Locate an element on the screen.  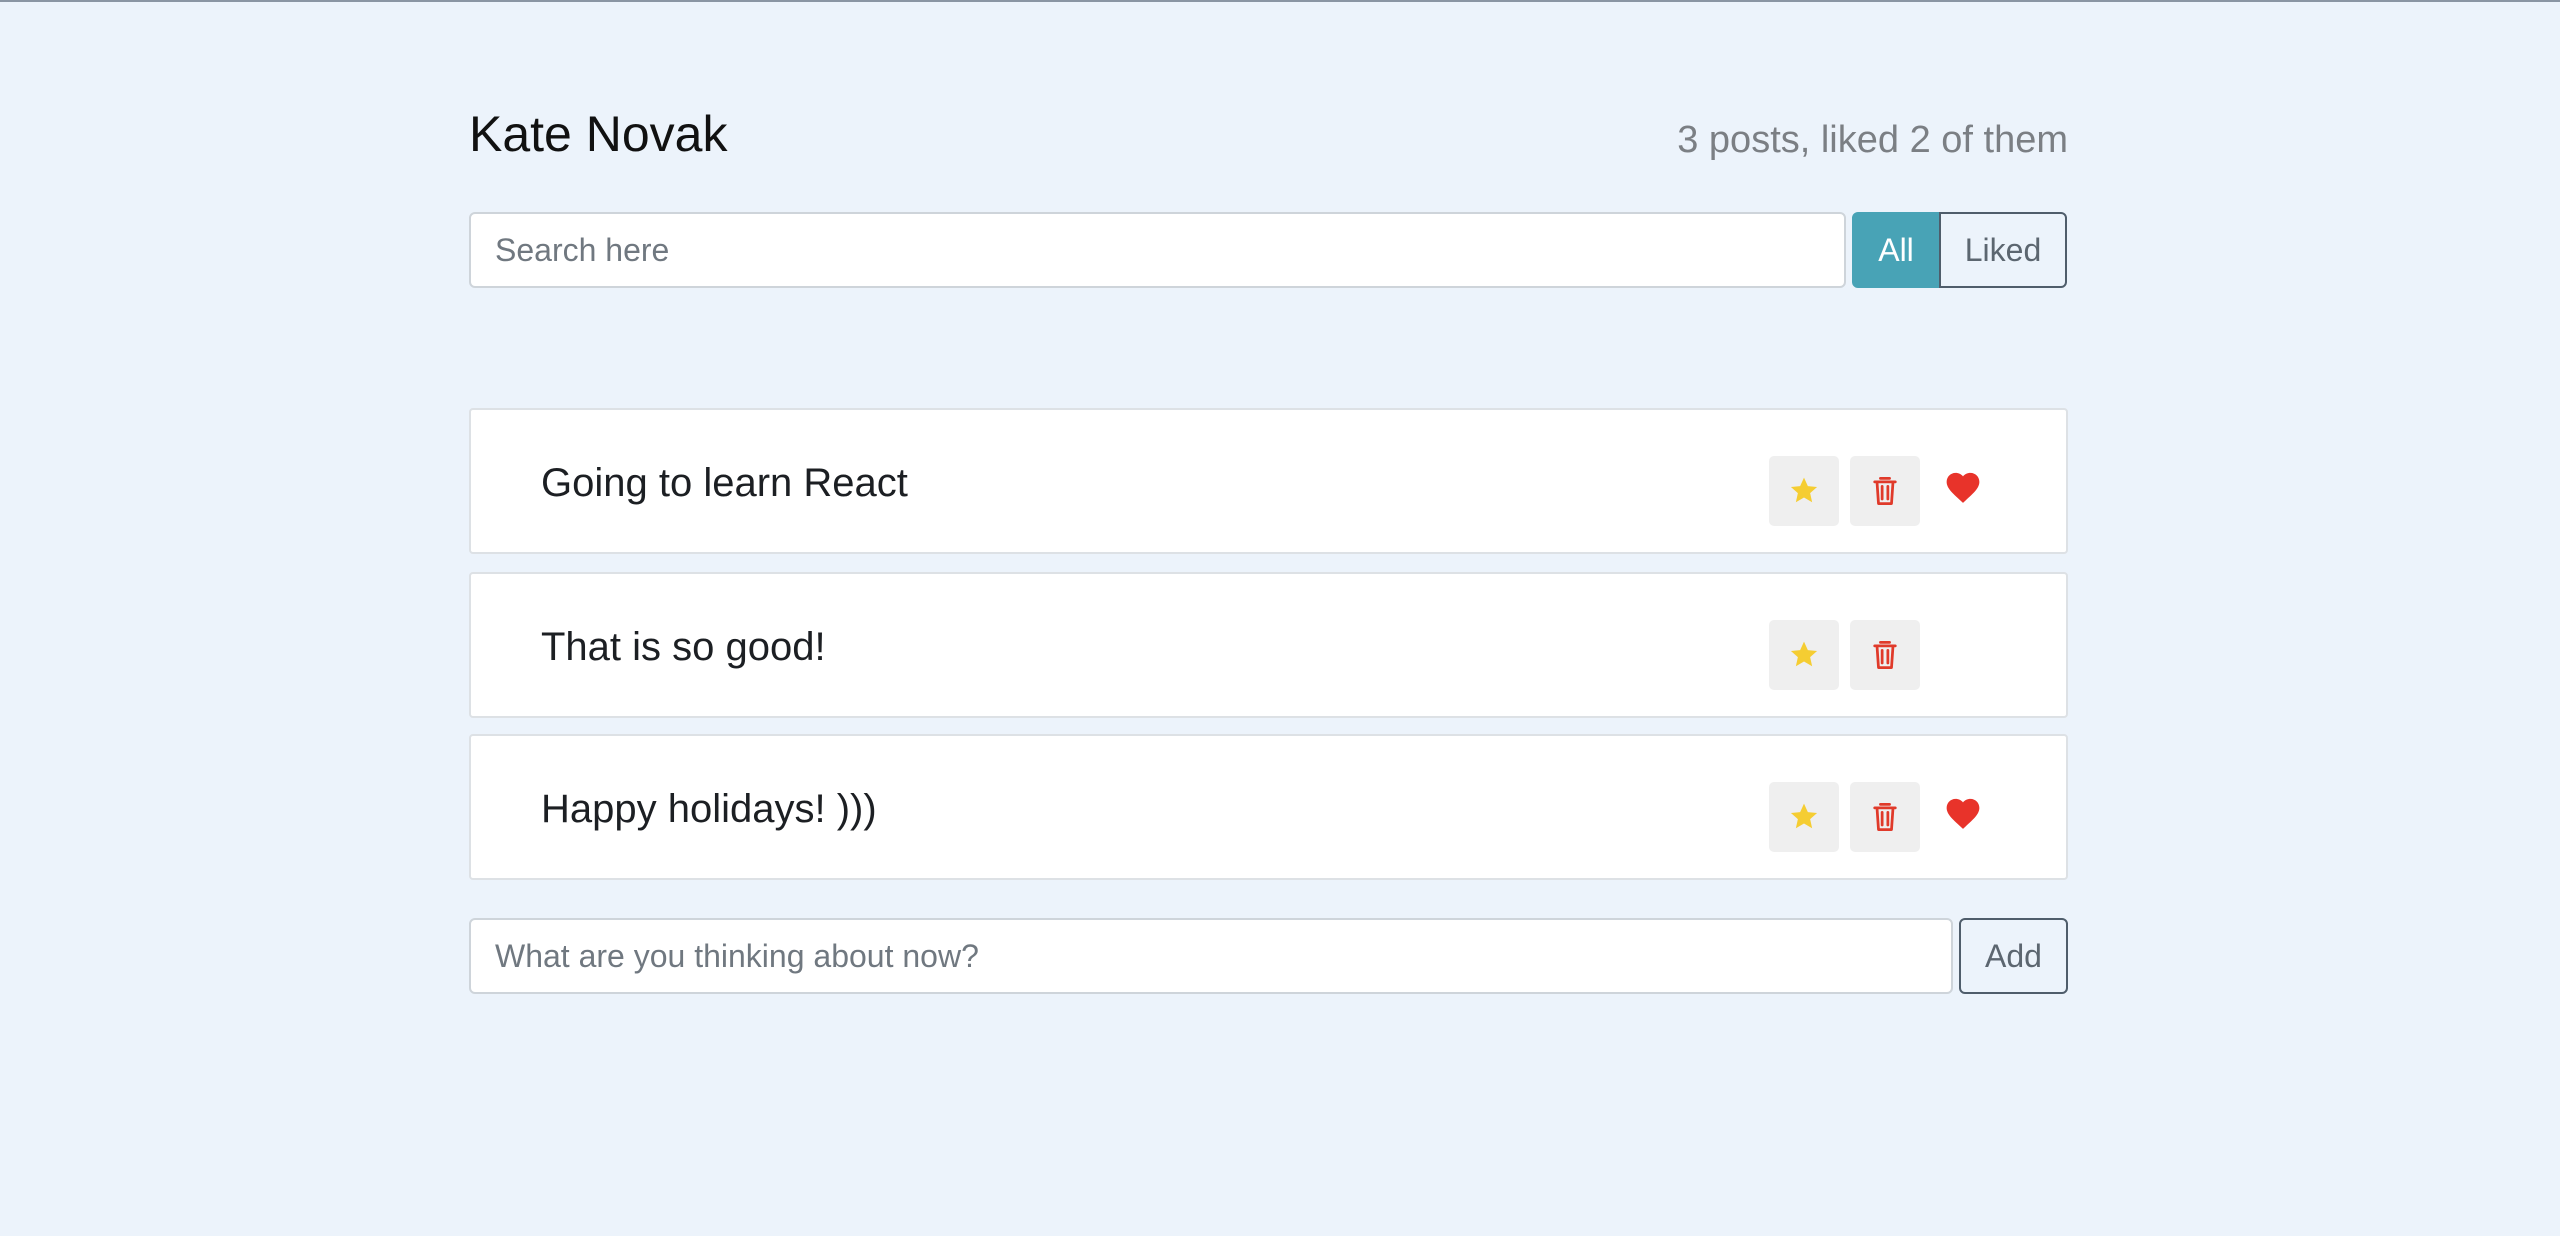
post-item: That is so good! is located at coordinates (1268, 645).